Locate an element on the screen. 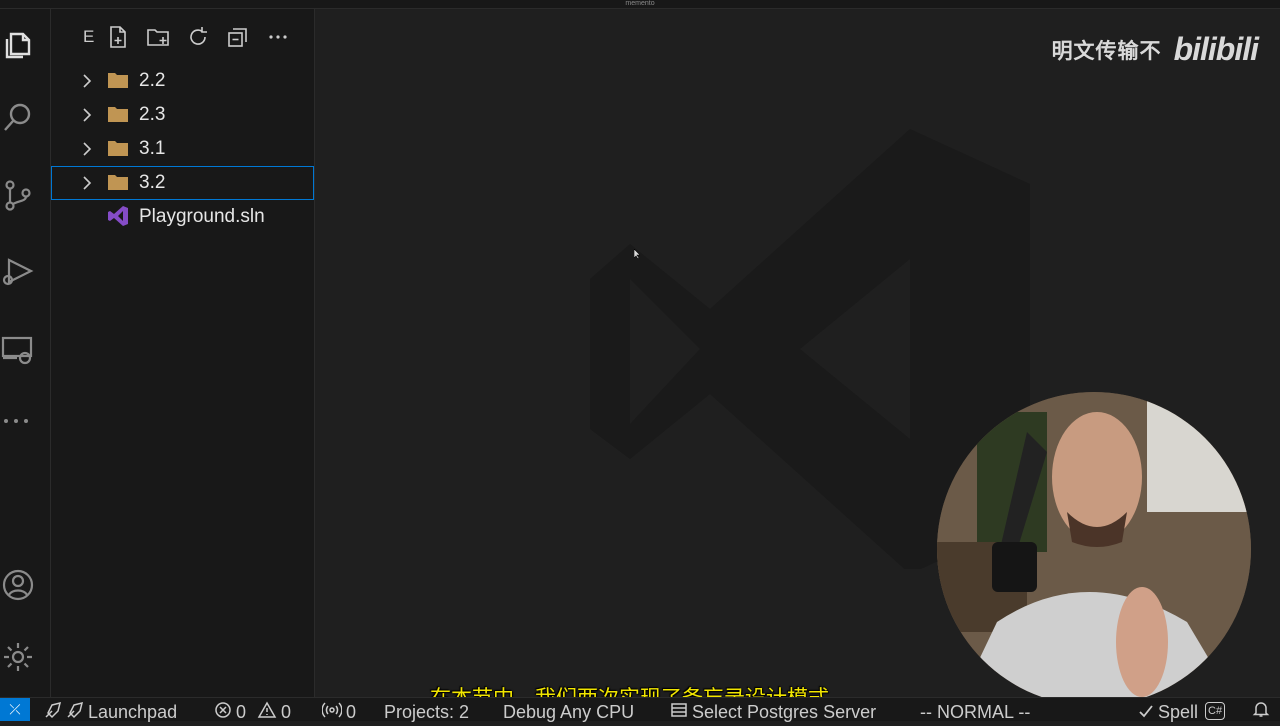  window-titlebar: memento is located at coordinates (640, 4).